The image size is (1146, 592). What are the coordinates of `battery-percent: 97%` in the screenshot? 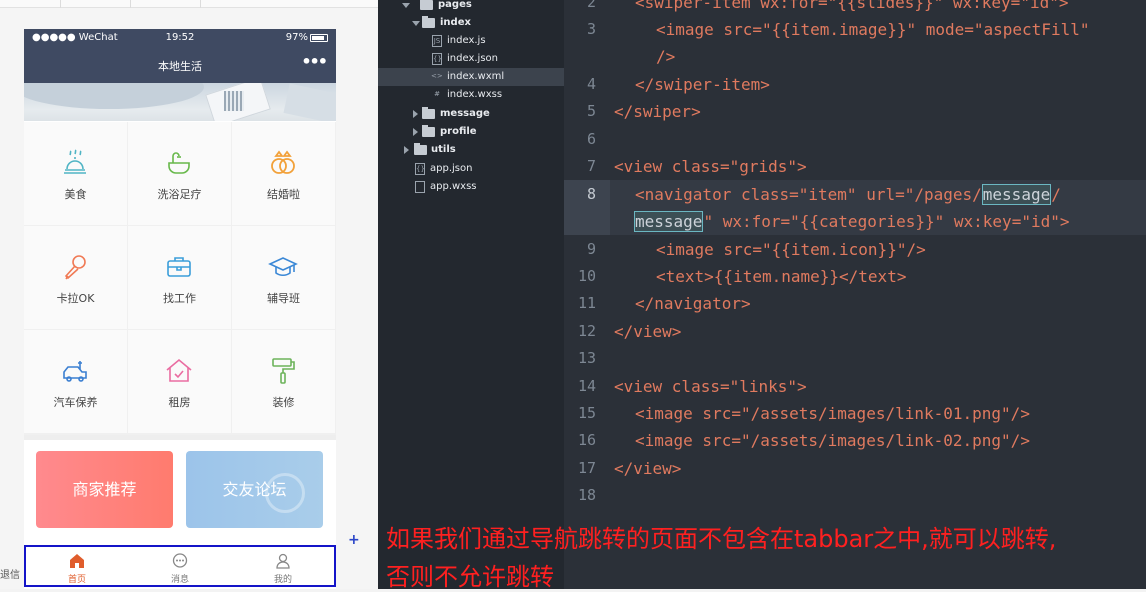 It's located at (296, 37).